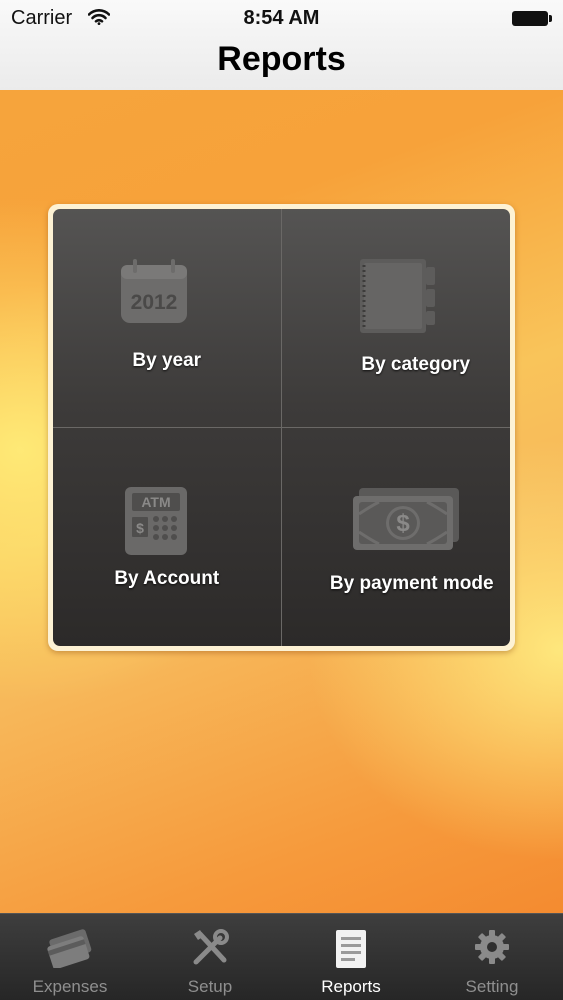  Describe the element at coordinates (416, 364) in the screenshot. I see `report-option-label: By category` at that location.